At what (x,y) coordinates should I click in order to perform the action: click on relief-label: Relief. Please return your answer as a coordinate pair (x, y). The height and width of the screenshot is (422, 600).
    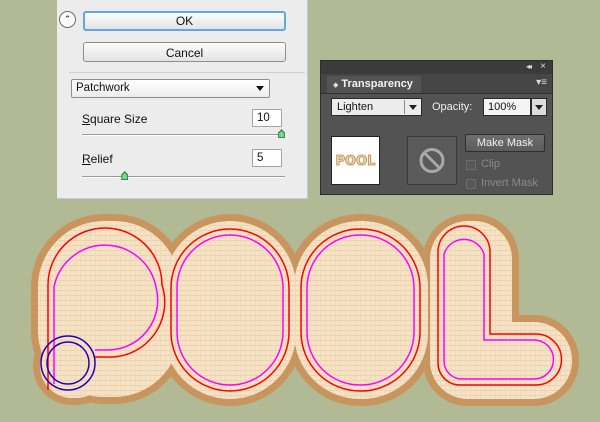
    Looking at the image, I should click on (97, 159).